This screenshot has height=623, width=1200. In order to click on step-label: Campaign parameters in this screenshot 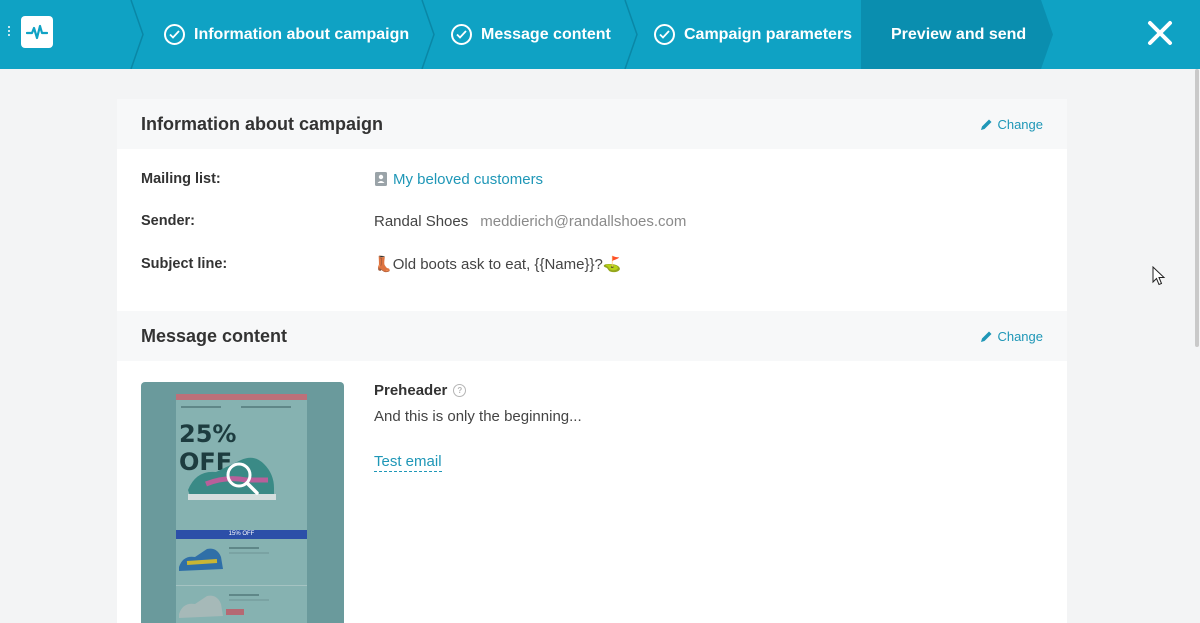, I will do `click(768, 34)`.